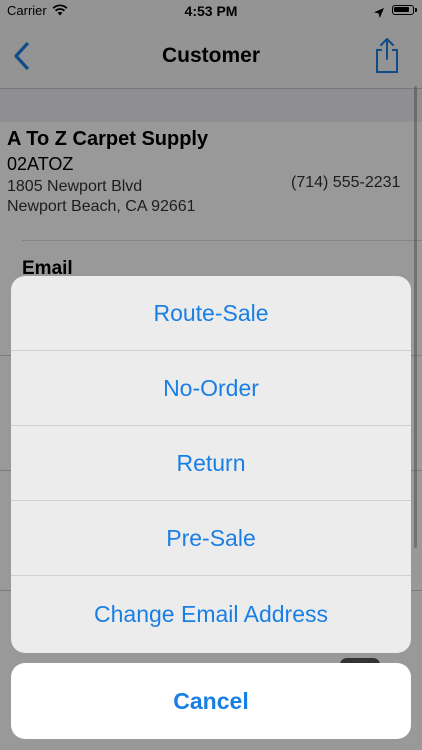 This screenshot has height=750, width=422. Describe the element at coordinates (211, 614) in the screenshot. I see `change-email-address-button: Change Email Address` at that location.